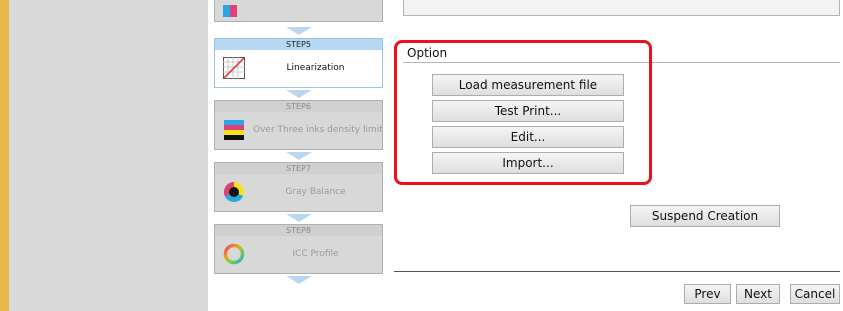 Image resolution: width=843 pixels, height=311 pixels. What do you see at coordinates (298, 168) in the screenshot?
I see `step-number: STEP7` at bounding box center [298, 168].